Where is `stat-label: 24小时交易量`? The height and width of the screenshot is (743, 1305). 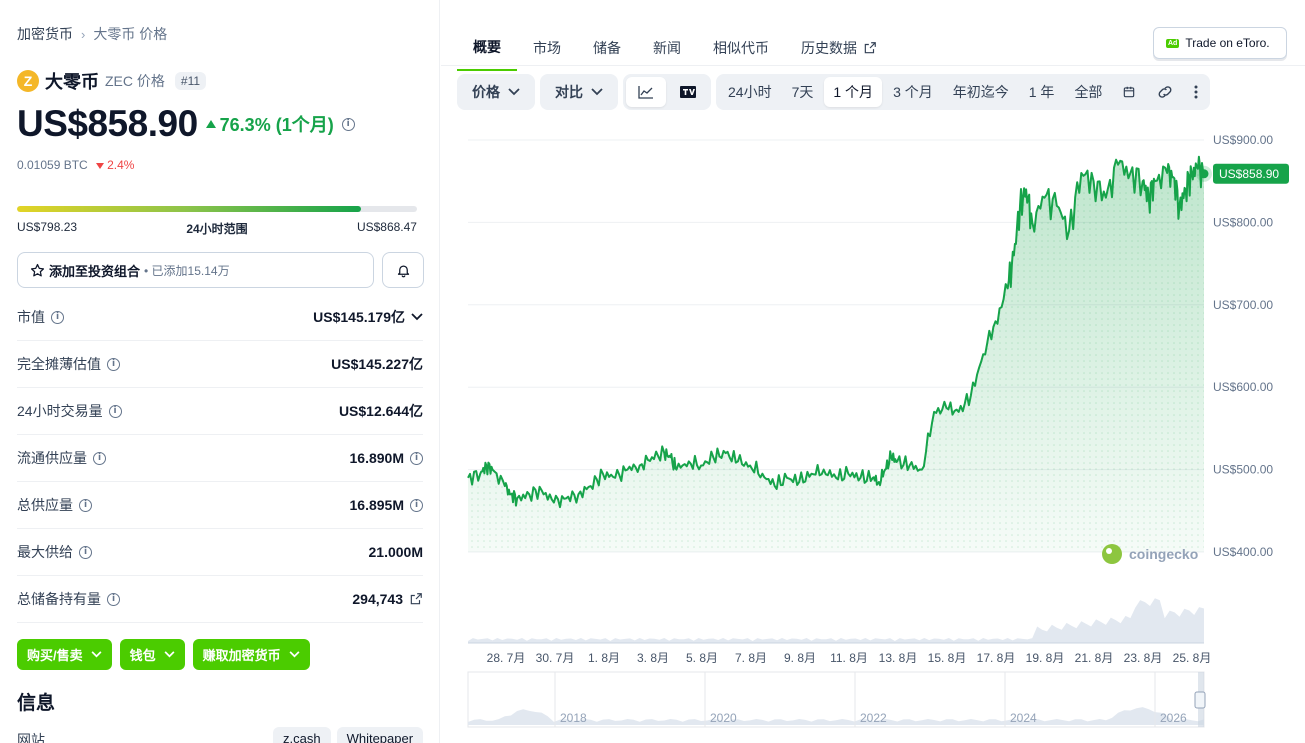
stat-label: 24小时交易量 is located at coordinates (60, 411).